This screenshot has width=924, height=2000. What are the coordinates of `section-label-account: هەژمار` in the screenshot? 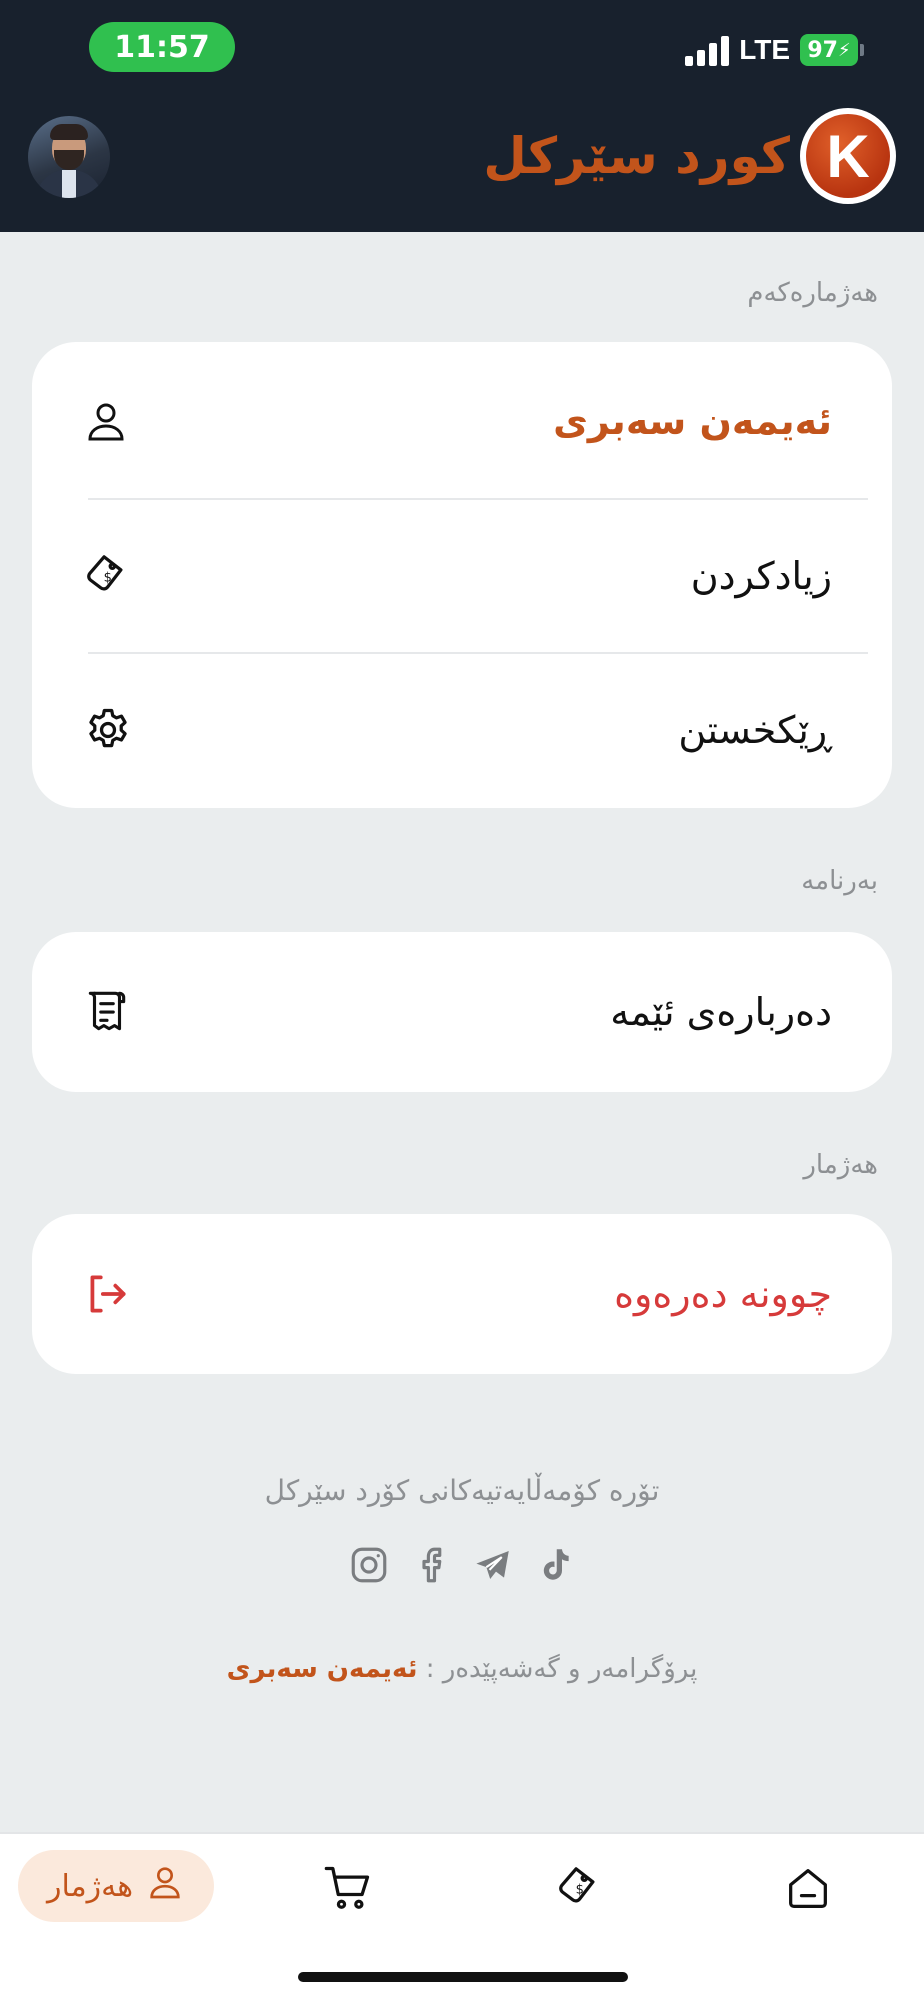 It's located at (840, 1165).